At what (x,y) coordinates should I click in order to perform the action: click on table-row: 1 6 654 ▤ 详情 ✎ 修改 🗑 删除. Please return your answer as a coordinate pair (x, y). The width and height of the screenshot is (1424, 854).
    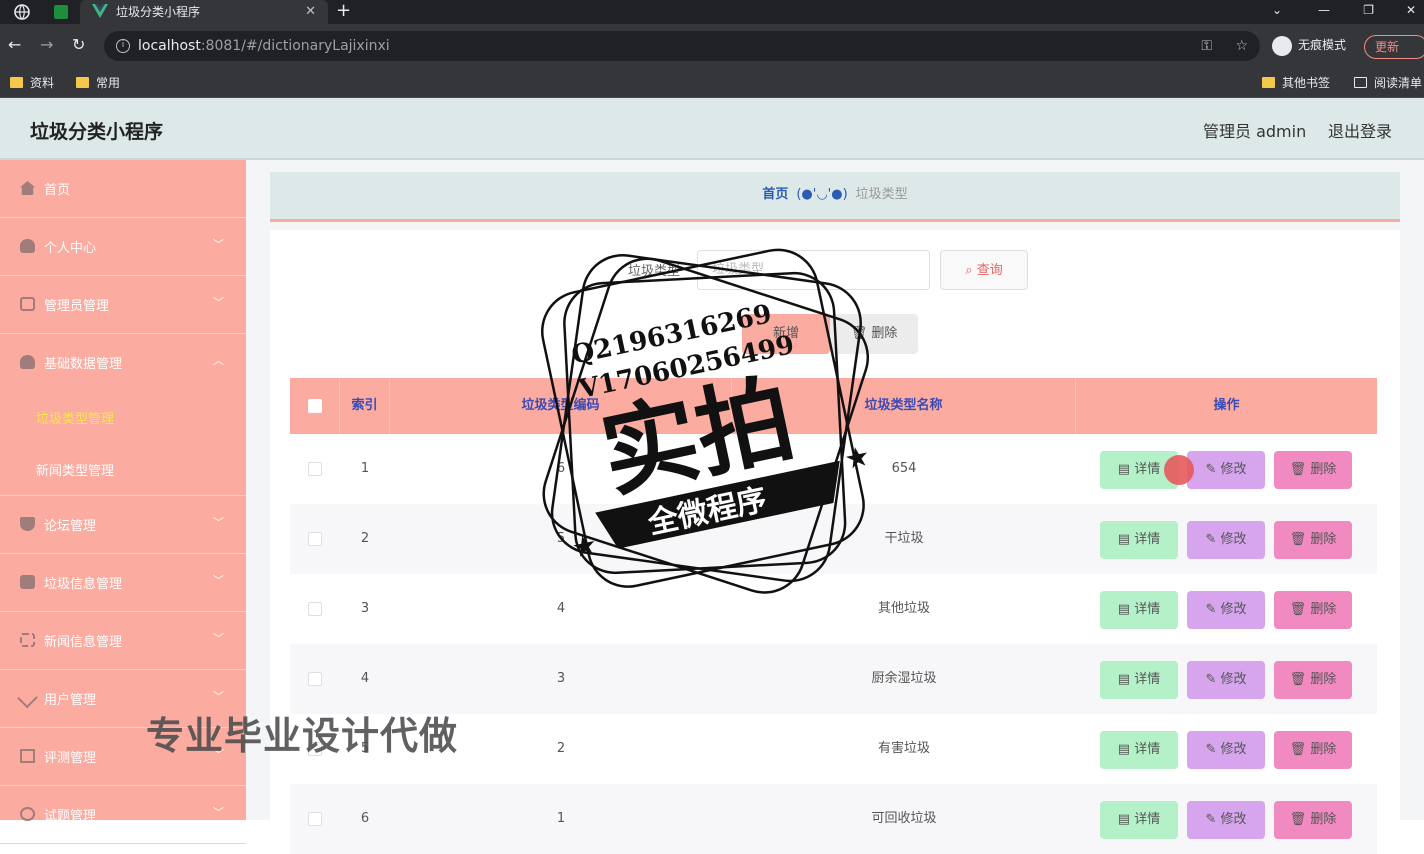
    Looking at the image, I should click on (833, 469).